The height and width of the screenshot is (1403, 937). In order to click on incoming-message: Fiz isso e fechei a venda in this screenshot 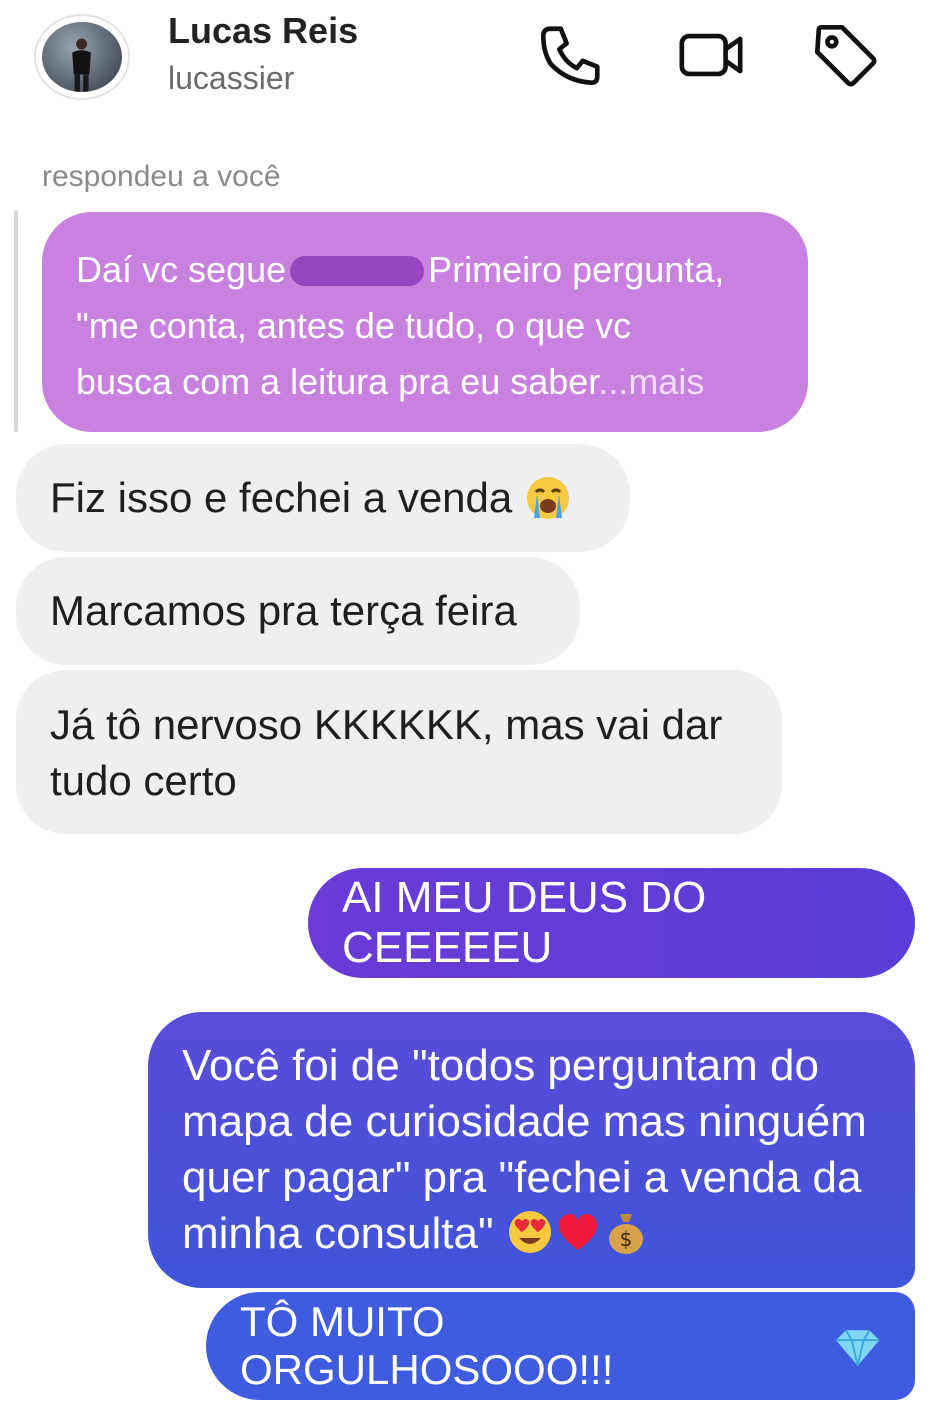, I will do `click(323, 498)`.